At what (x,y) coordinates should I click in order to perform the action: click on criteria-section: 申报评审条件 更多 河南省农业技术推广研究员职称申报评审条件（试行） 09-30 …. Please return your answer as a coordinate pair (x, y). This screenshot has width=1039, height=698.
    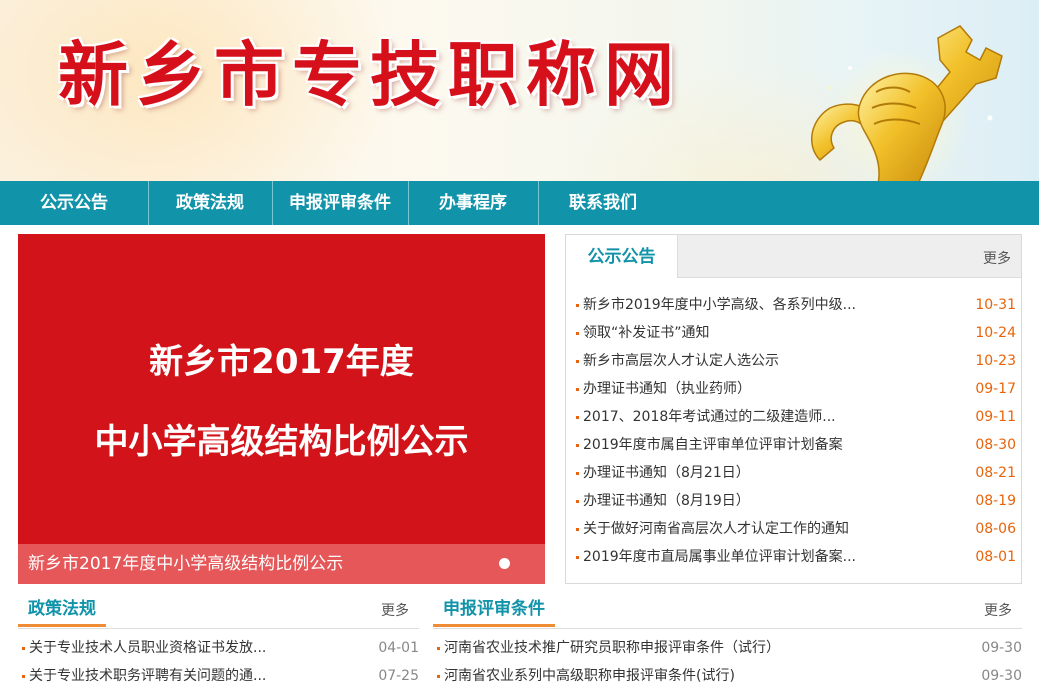
    Looking at the image, I should click on (727, 646).